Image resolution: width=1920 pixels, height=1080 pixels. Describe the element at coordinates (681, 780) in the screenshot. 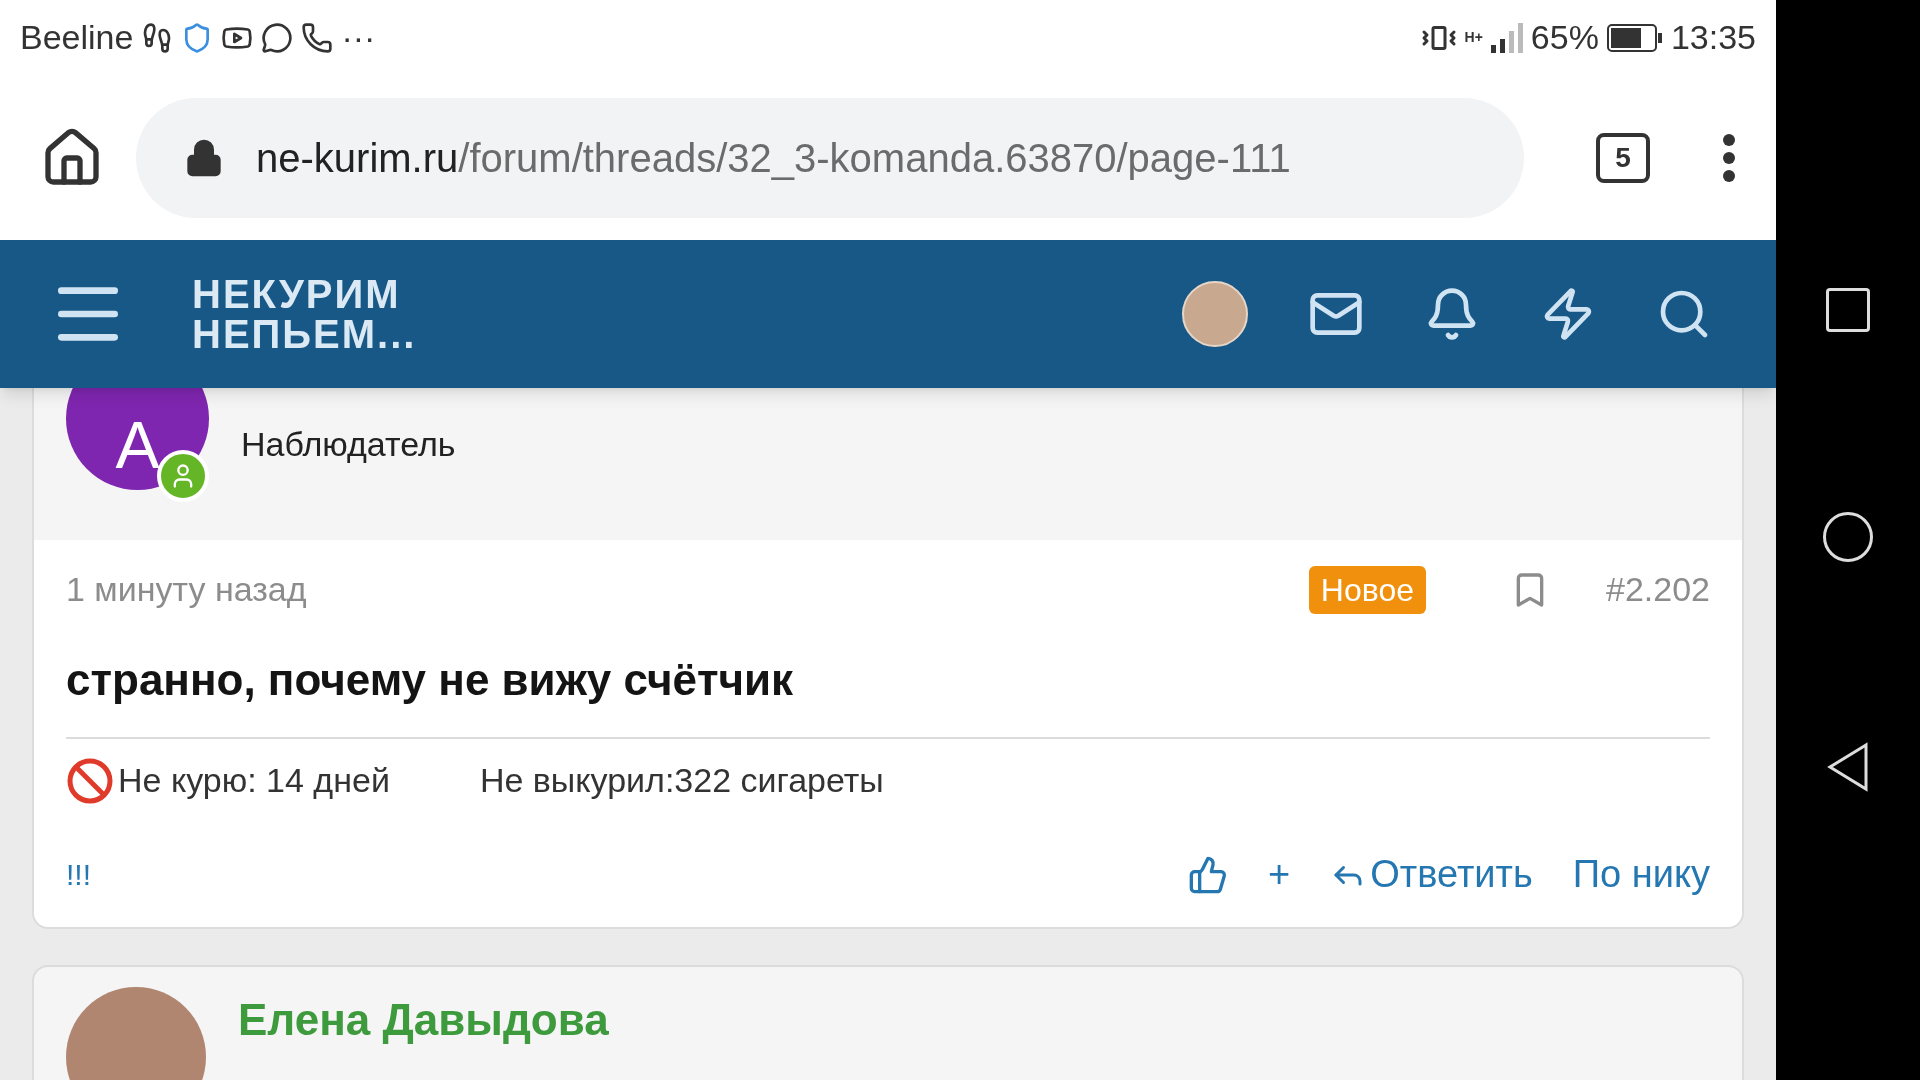

I see `signature-text: Не выкурил:322 сигареты` at that location.